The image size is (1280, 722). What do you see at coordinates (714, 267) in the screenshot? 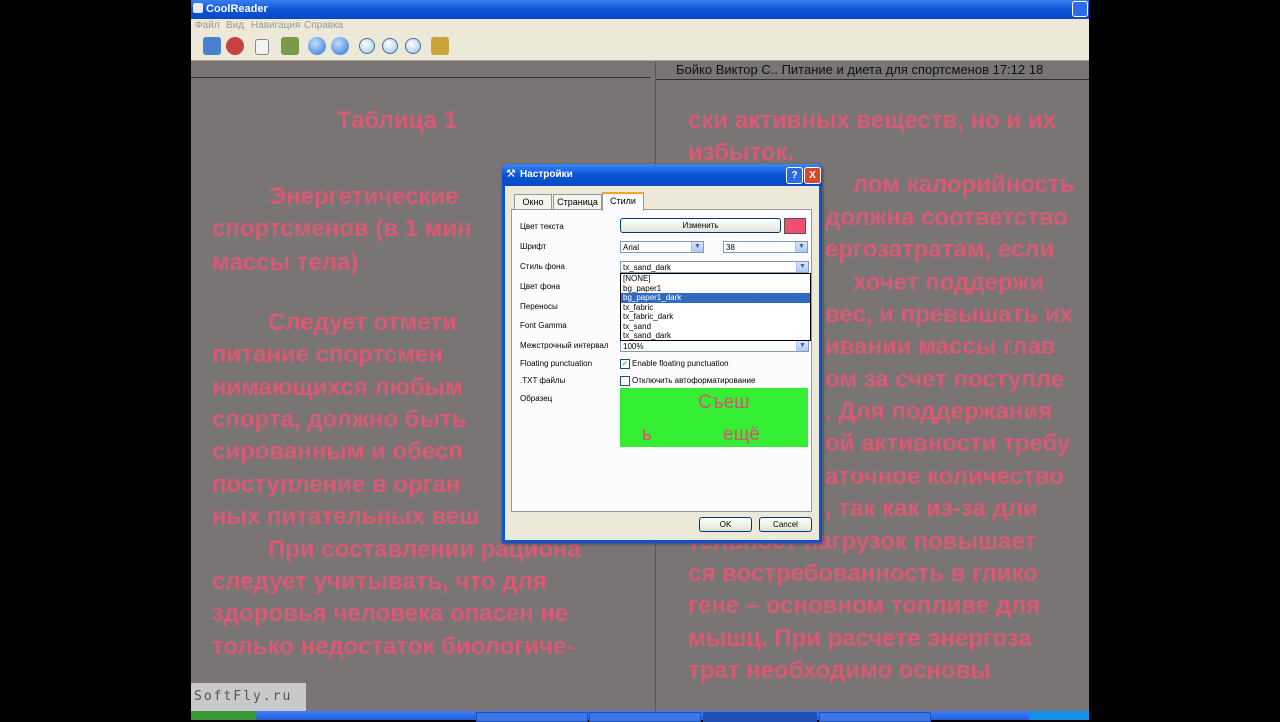
I see `bg-style-select: tx_sand_dark ▼` at bounding box center [714, 267].